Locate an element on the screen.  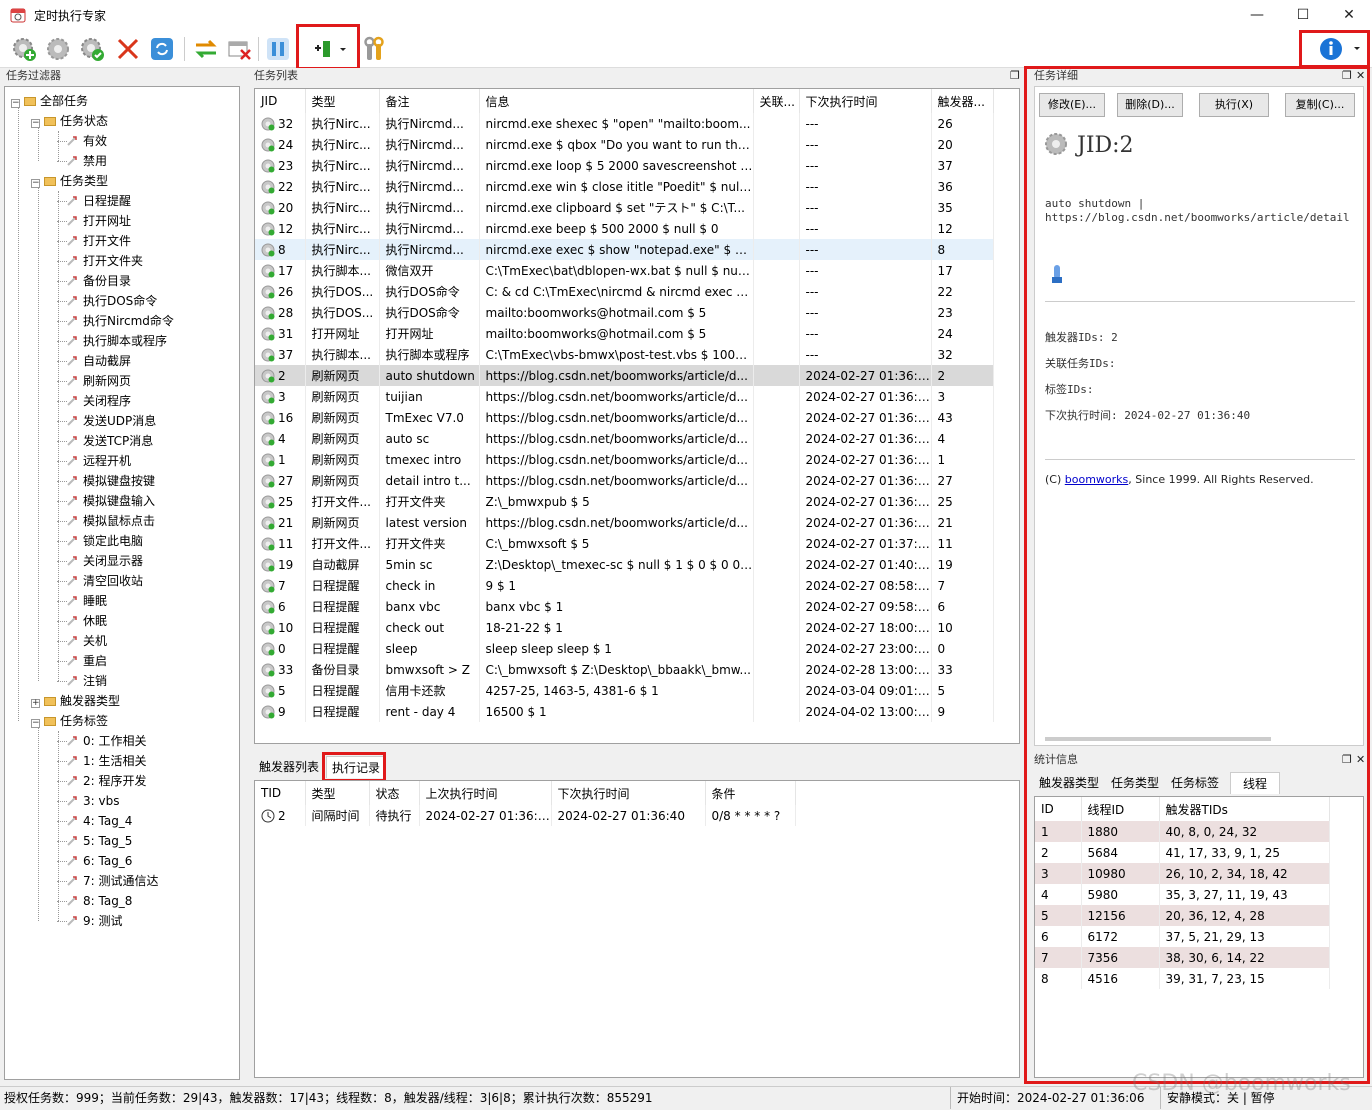
enable-task-button is located at coordinates (92, 49).